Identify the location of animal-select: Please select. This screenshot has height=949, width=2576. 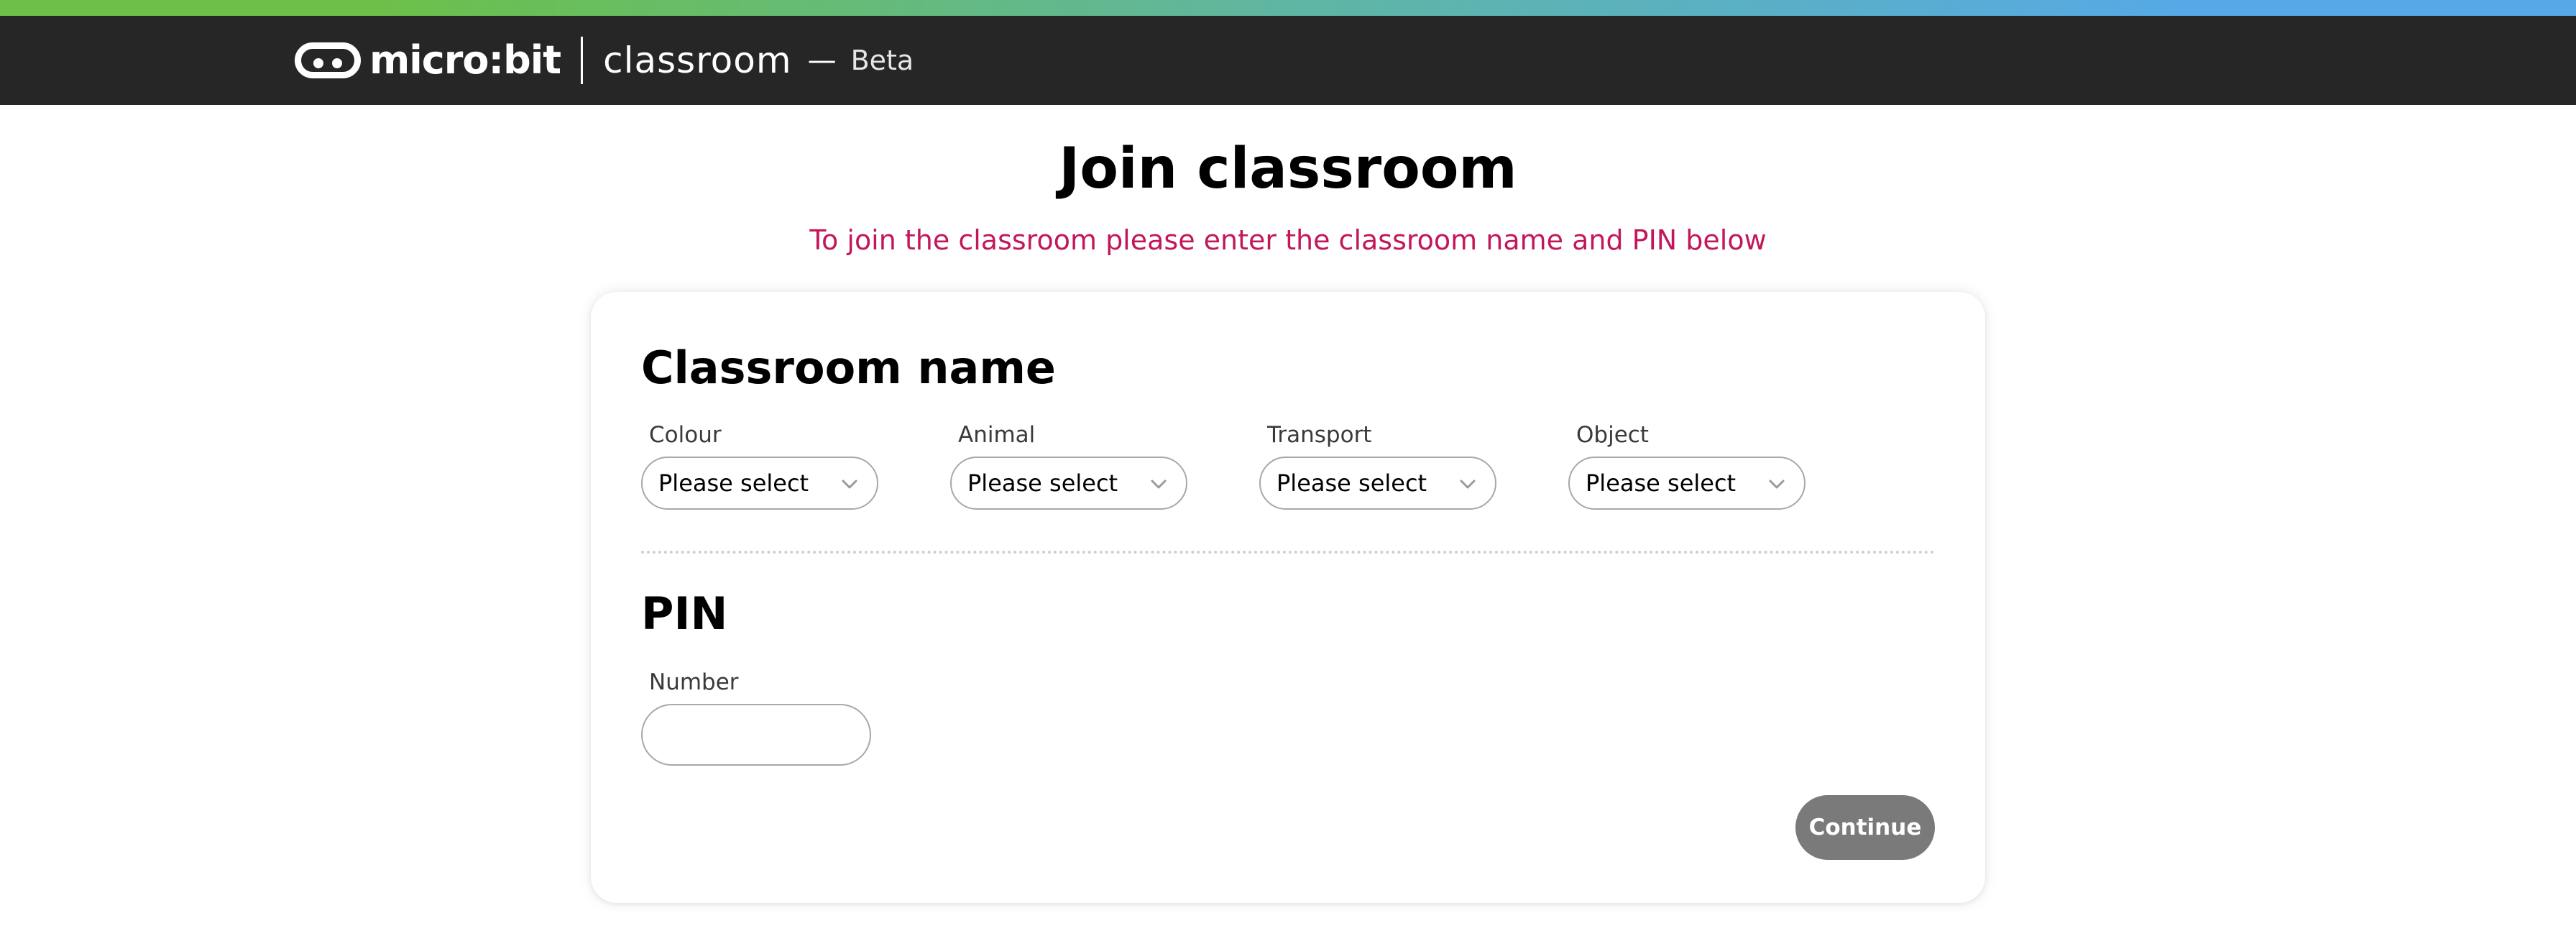
(1068, 484).